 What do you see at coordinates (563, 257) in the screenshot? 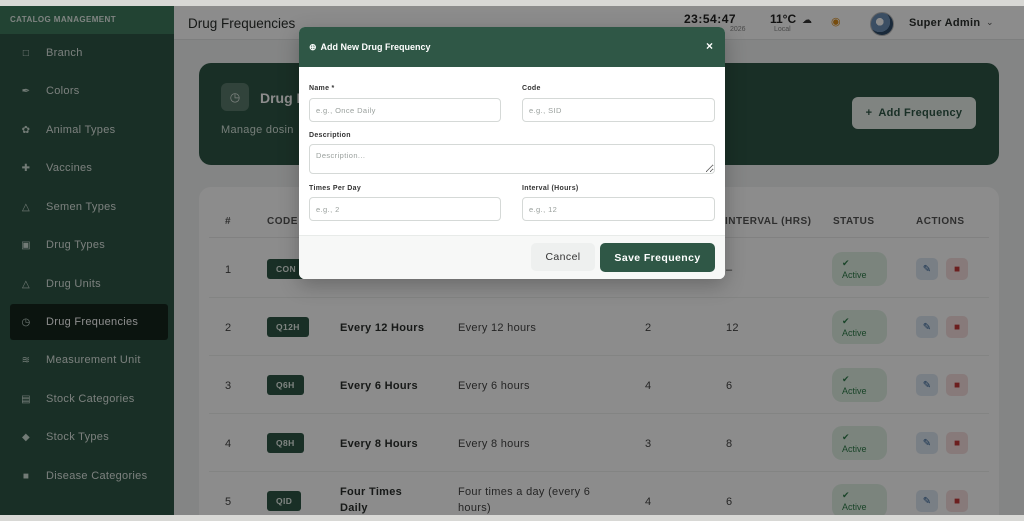
I see `cancel-button: Cancel` at bounding box center [563, 257].